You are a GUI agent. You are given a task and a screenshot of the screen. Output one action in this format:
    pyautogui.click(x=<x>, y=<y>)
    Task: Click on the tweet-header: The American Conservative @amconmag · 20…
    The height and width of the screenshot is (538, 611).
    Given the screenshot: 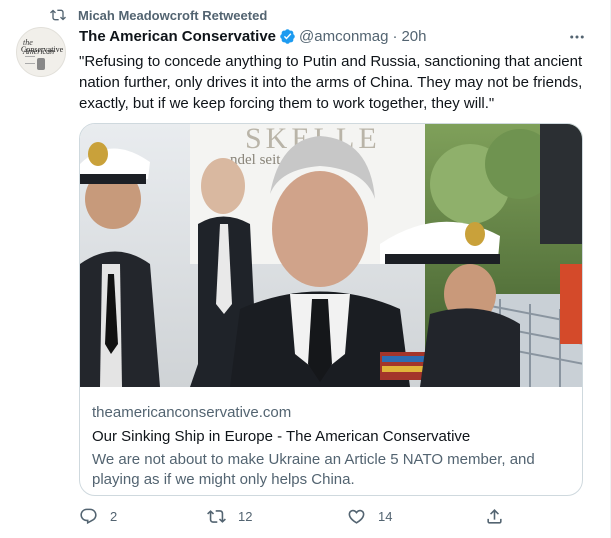 What is the action you would take?
    pyautogui.click(x=253, y=36)
    